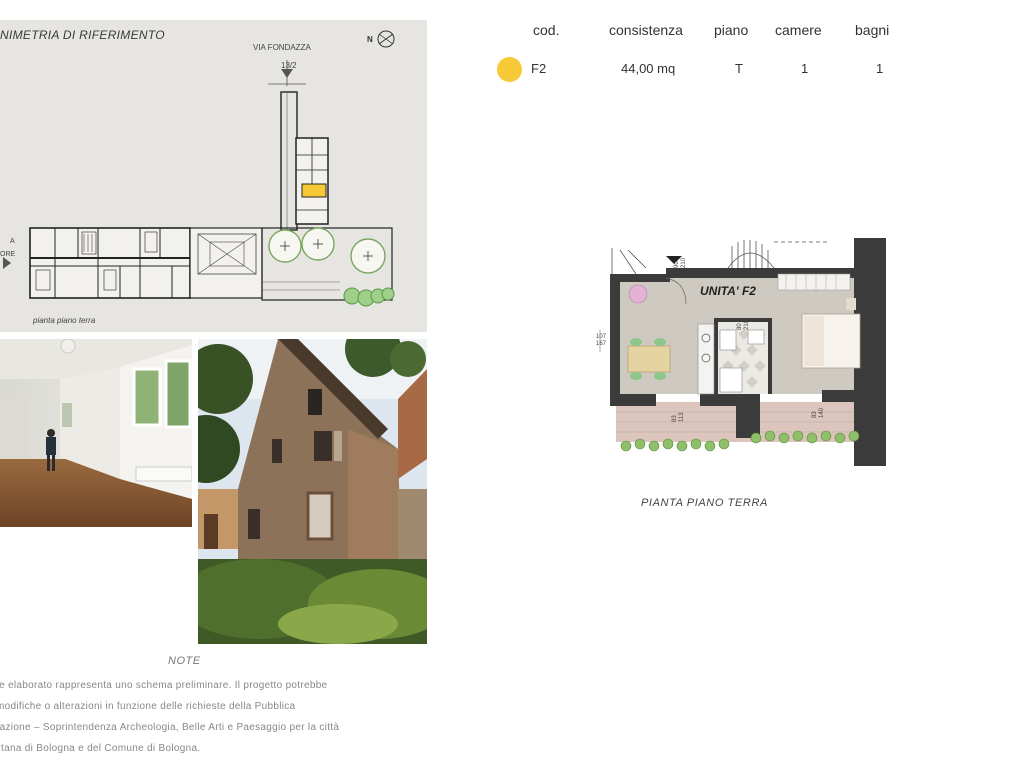 Image resolution: width=1024 pixels, height=768 pixels. Describe the element at coordinates (546, 30) in the screenshot. I see `header-cod: cod.` at that location.